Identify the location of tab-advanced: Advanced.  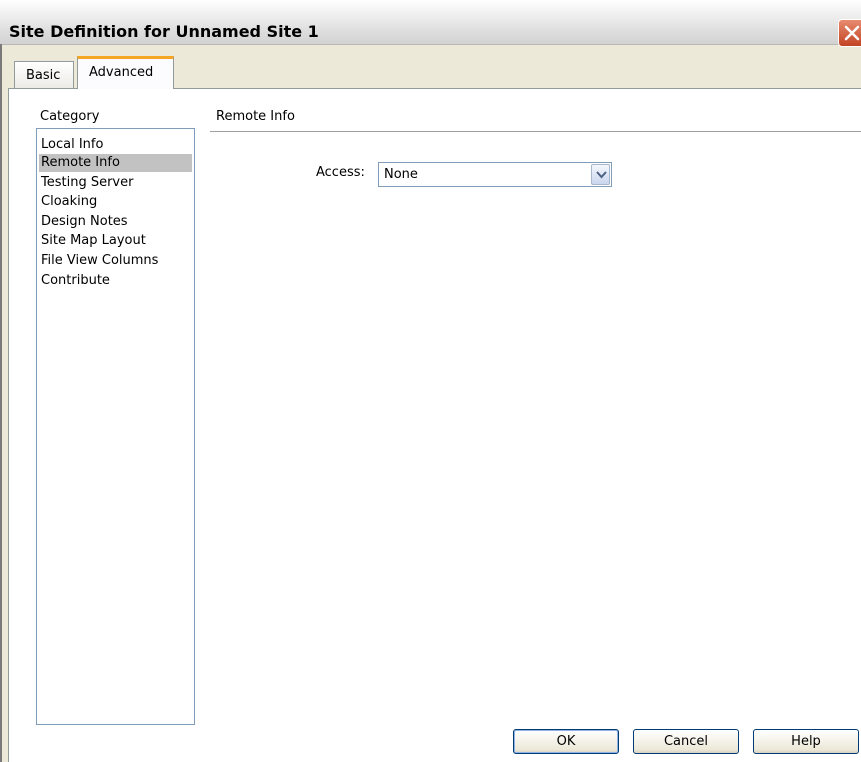
(125, 72).